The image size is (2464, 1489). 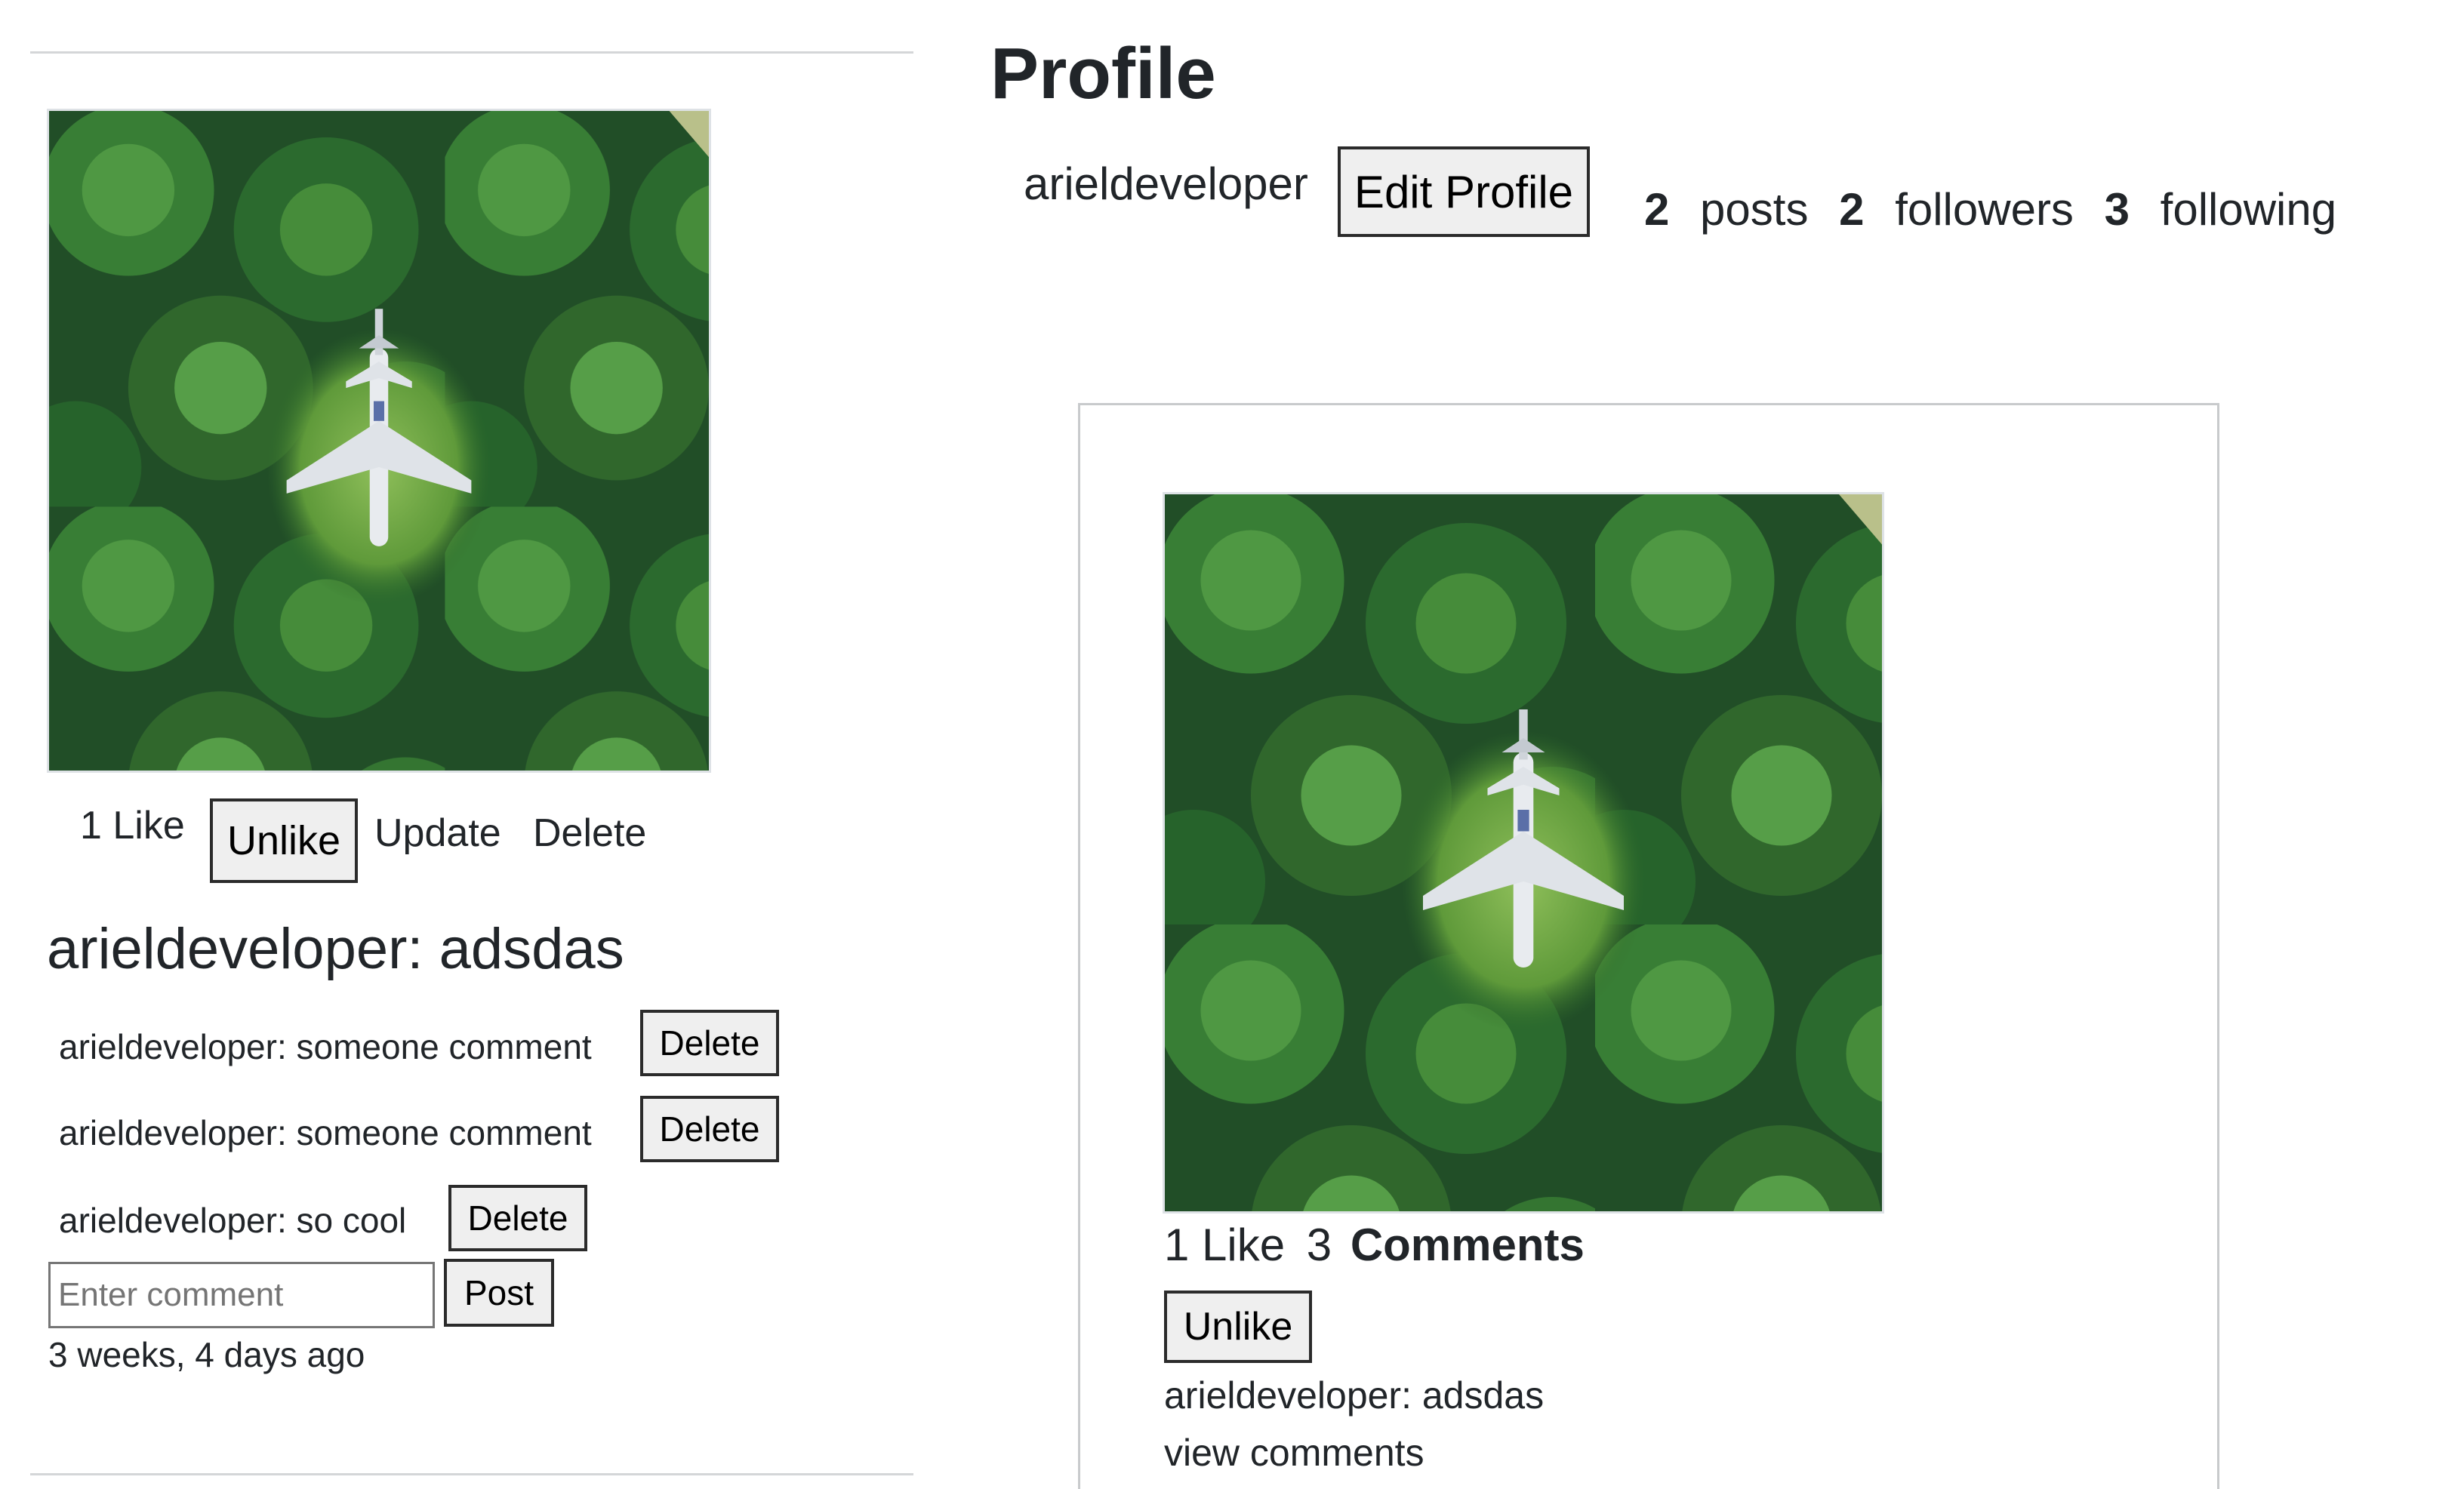 I want to click on post-comment-button: Post, so click(x=499, y=1293).